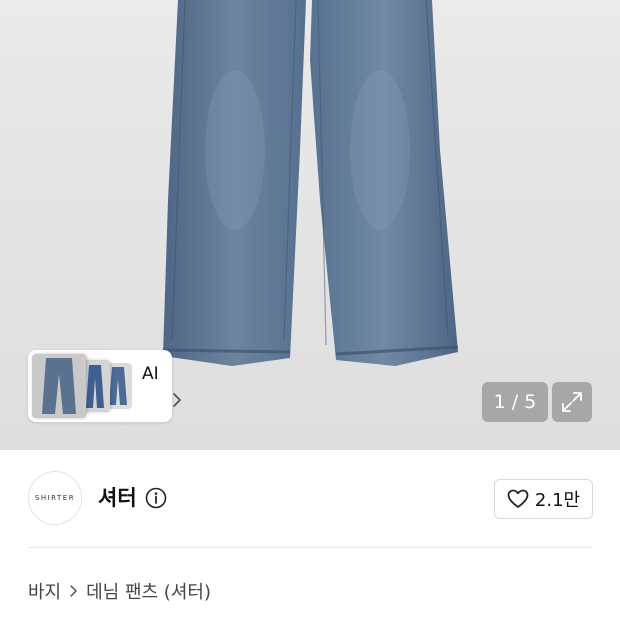  I want to click on image-counter: 1 / 5, so click(515, 402).